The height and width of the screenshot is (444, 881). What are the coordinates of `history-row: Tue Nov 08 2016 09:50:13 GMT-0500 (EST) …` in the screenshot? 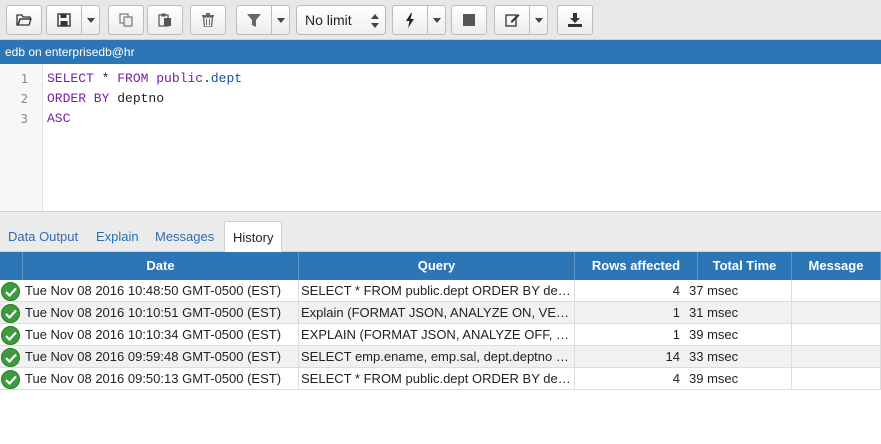 It's located at (440, 379).